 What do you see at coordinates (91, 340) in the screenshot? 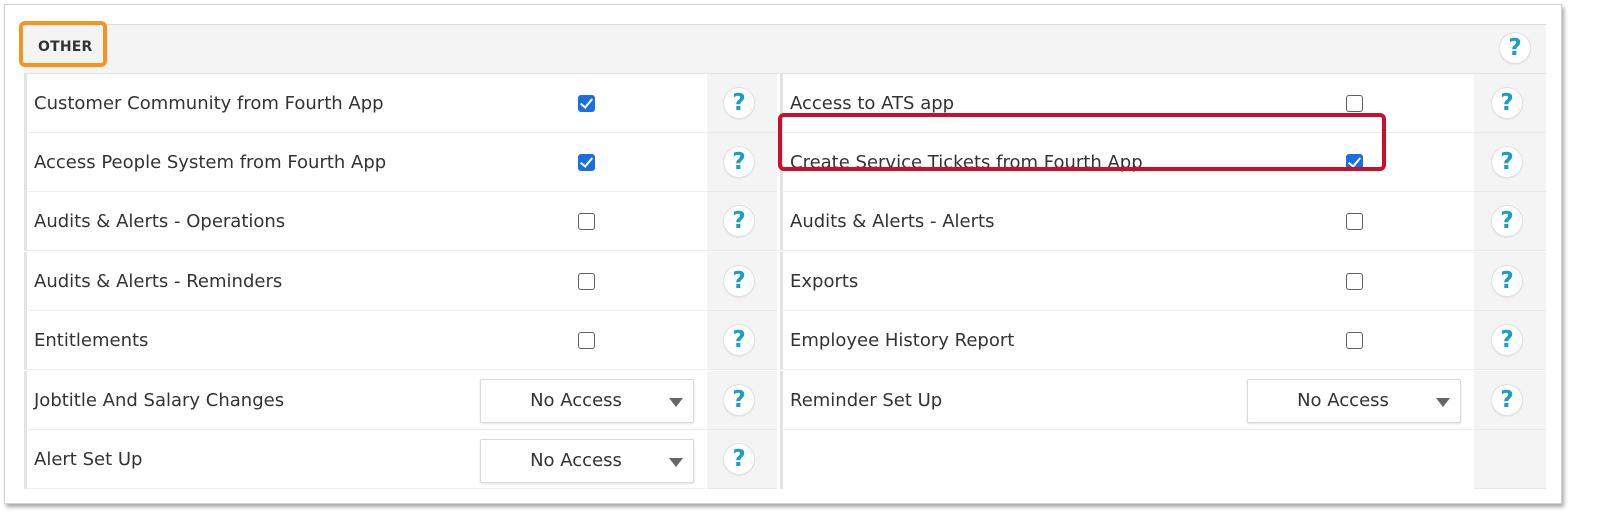
I see `permission-label: Entitlements` at bounding box center [91, 340].